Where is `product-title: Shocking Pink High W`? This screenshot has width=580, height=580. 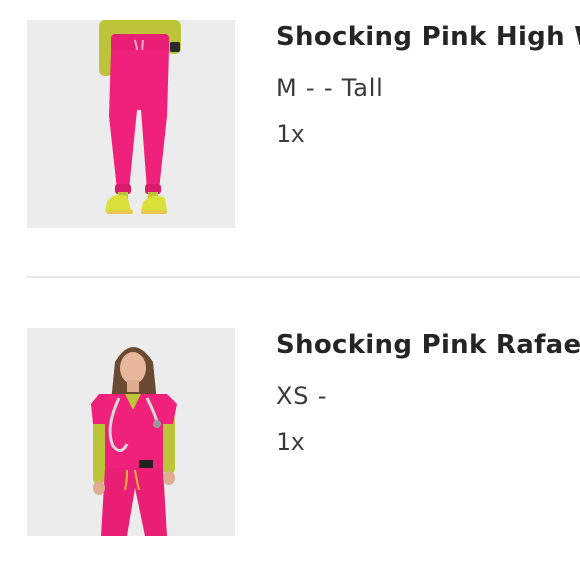 product-title: Shocking Pink High W is located at coordinates (428, 37).